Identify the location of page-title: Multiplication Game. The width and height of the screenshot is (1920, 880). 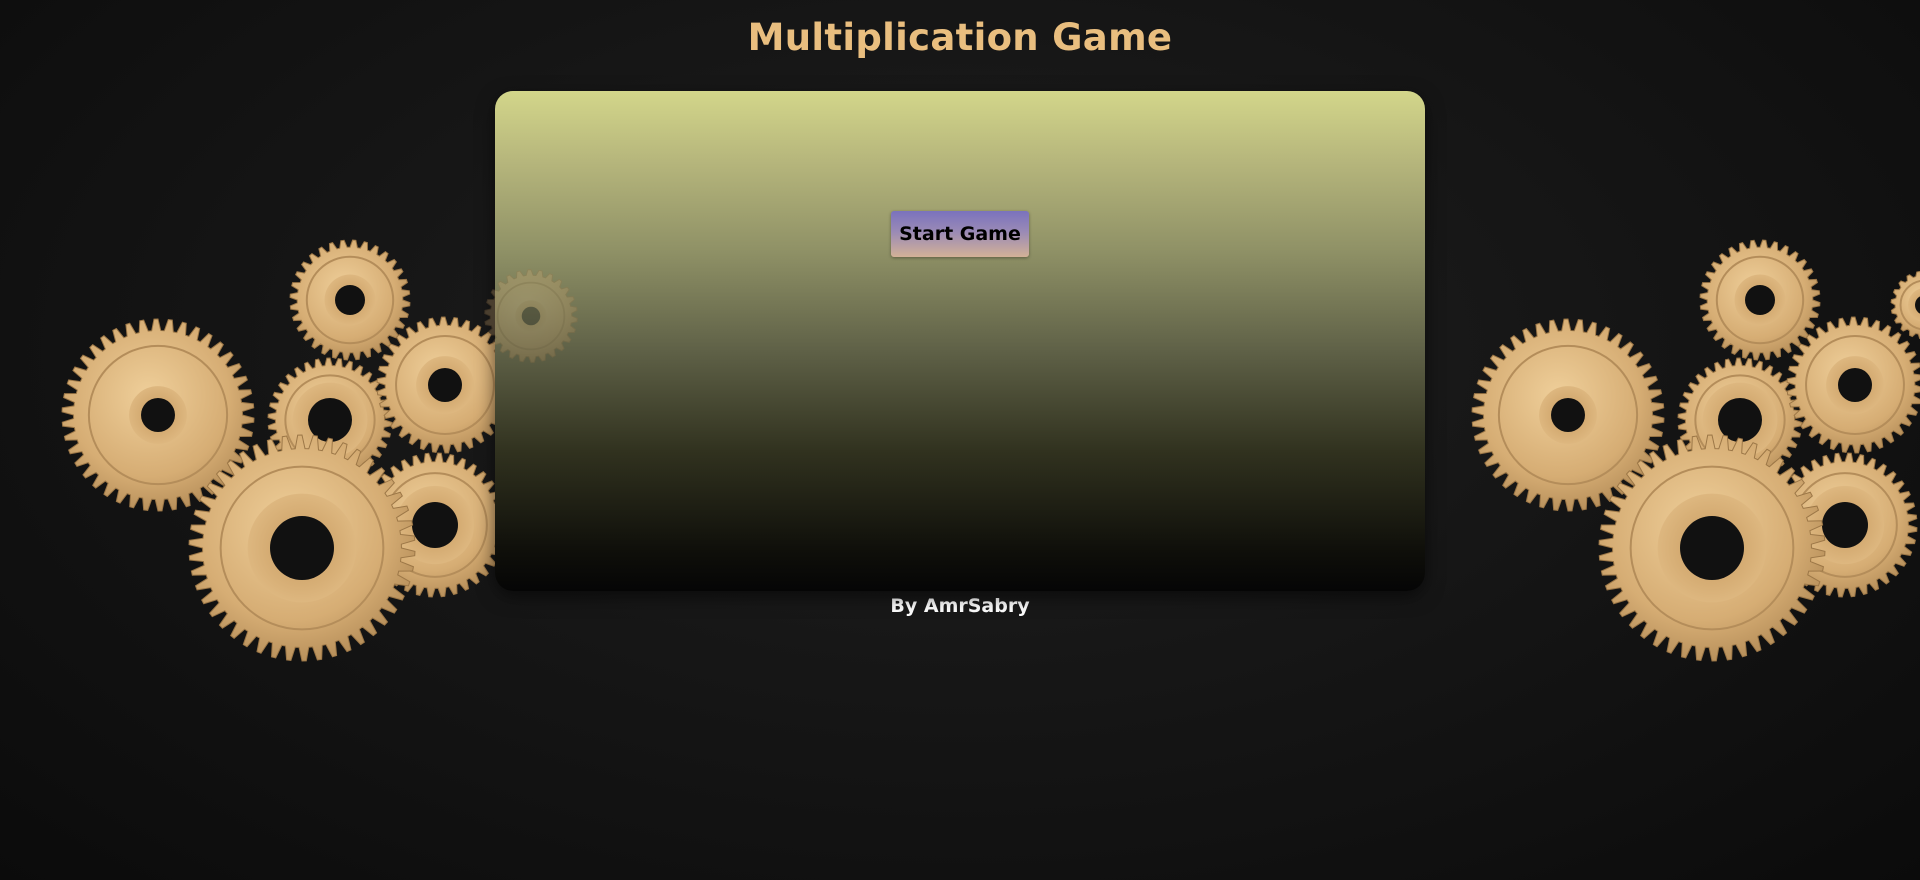
(960, 37).